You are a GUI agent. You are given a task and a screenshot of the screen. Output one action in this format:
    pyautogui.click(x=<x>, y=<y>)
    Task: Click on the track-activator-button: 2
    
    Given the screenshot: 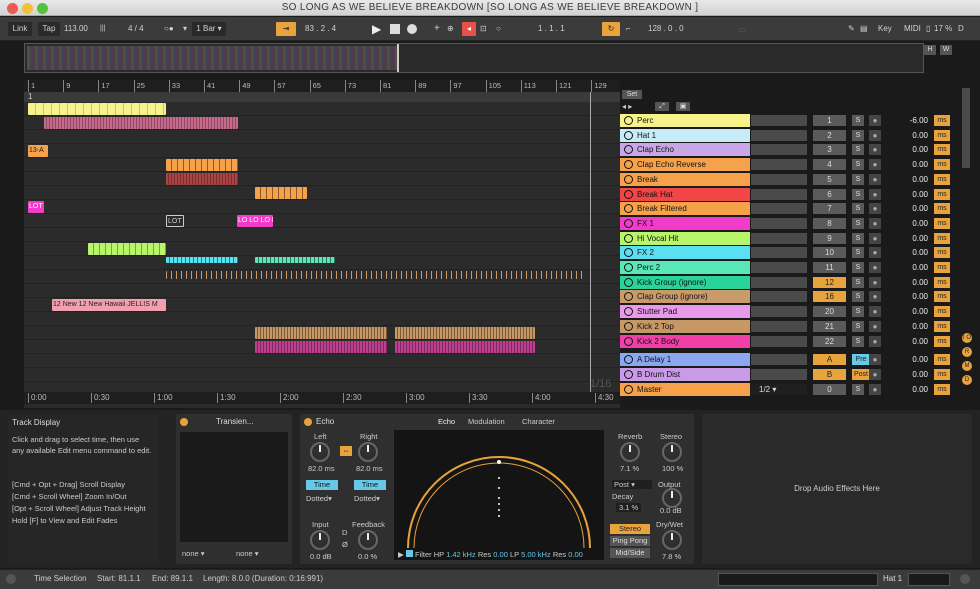 What is the action you would take?
    pyautogui.click(x=829, y=135)
    